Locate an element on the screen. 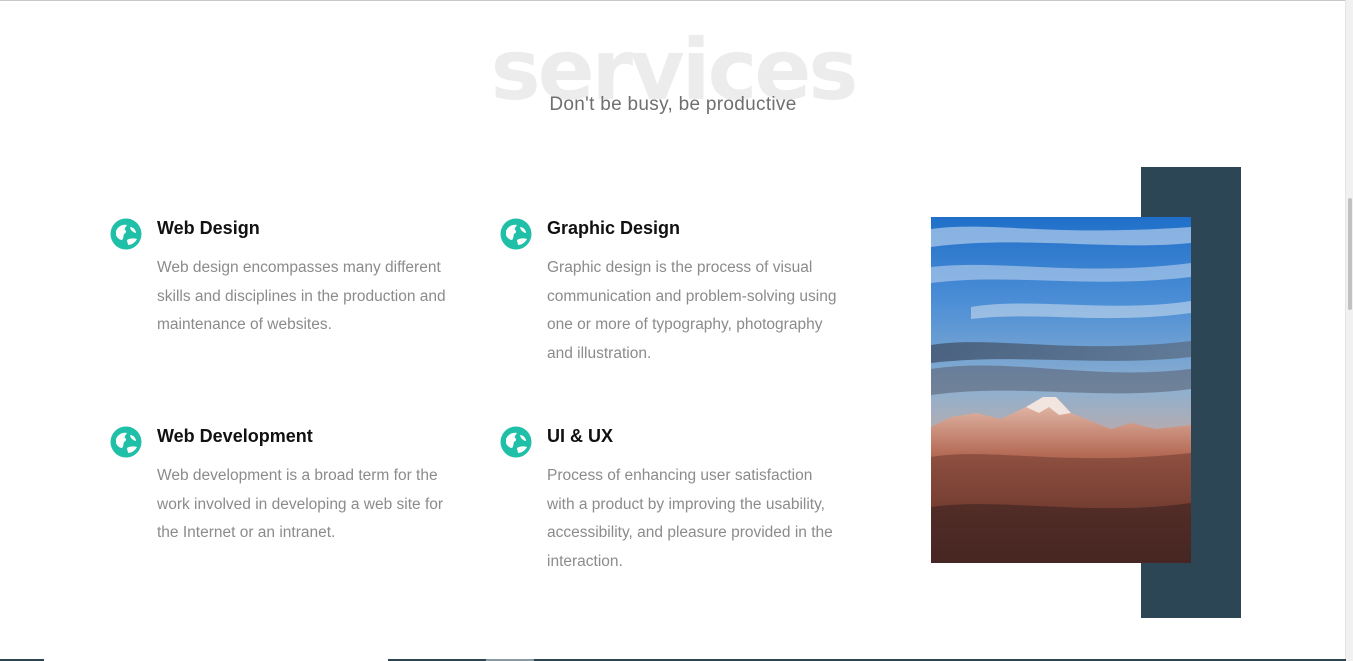  scrollbar-thumb is located at coordinates (1350, 254).